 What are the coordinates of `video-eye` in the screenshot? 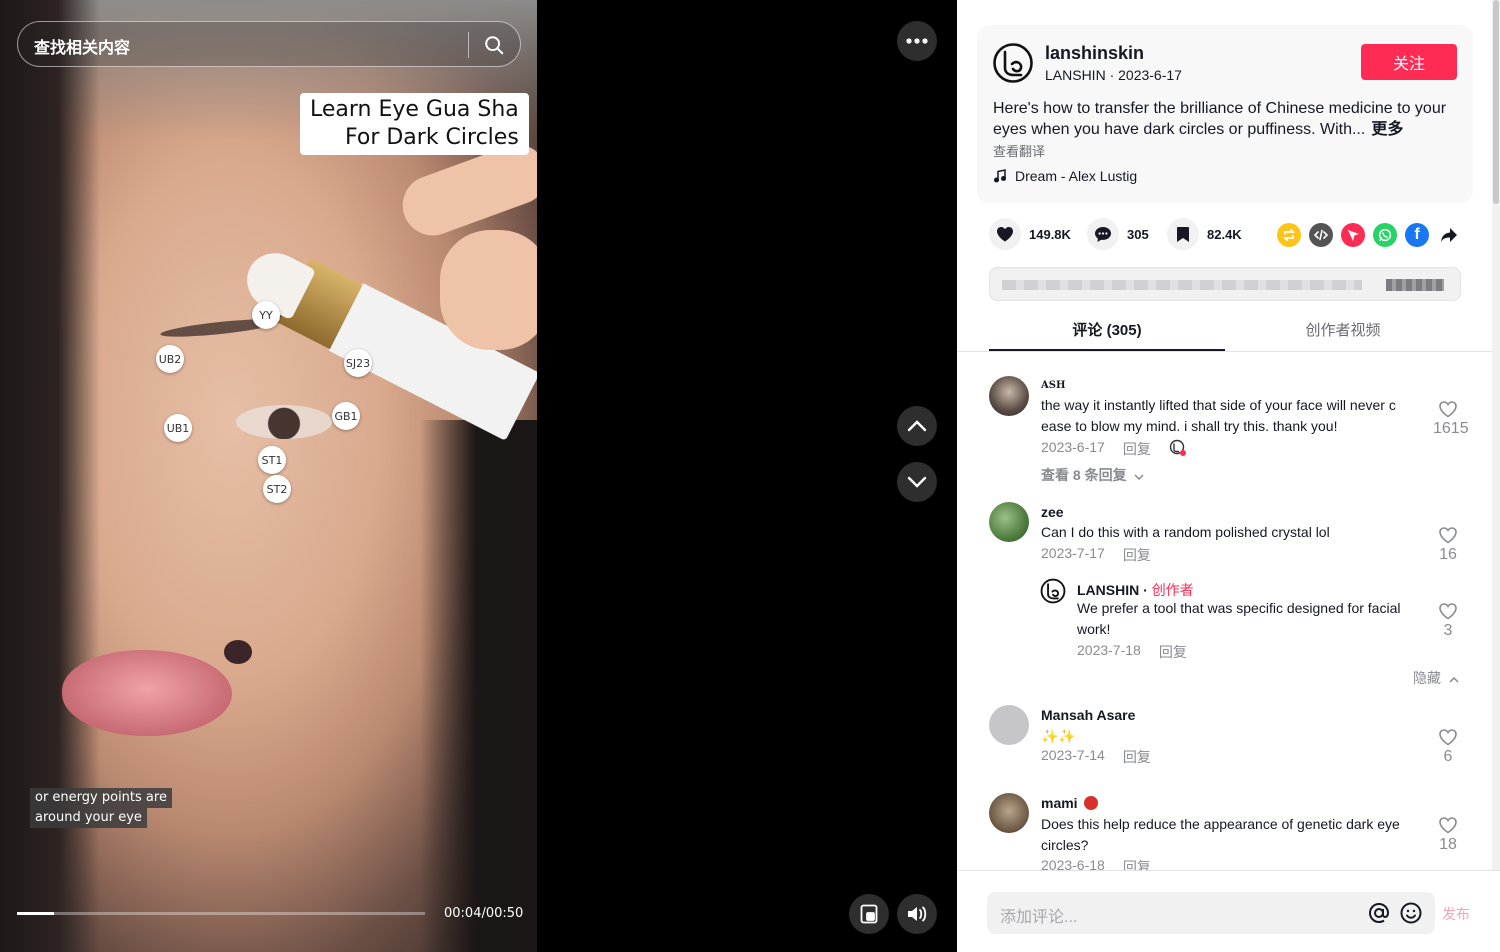 It's located at (284, 422).